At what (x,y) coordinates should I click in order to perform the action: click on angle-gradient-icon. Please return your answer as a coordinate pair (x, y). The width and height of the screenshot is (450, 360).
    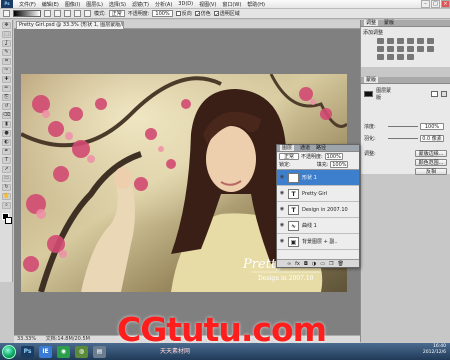
    Looking at the image, I should click on (67, 13).